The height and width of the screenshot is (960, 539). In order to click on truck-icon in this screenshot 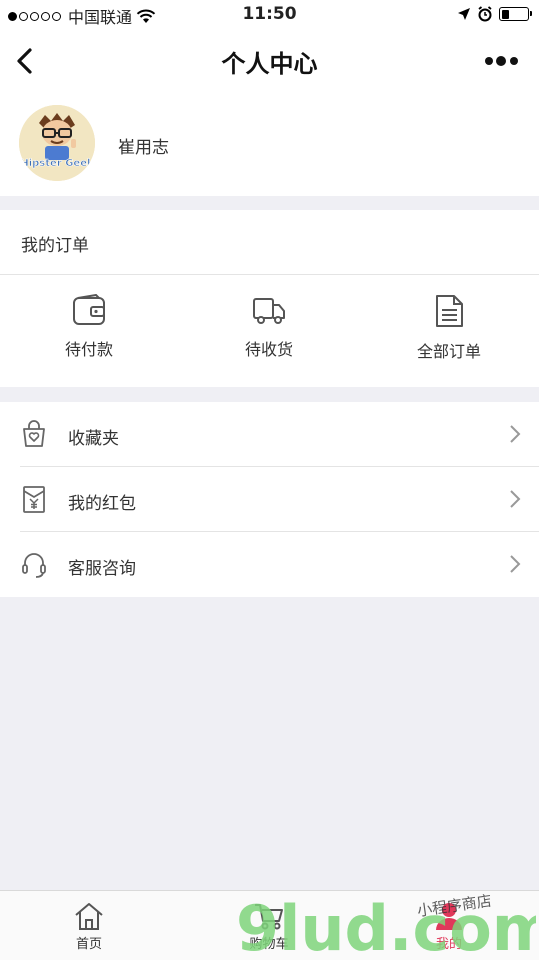, I will do `click(269, 311)`.